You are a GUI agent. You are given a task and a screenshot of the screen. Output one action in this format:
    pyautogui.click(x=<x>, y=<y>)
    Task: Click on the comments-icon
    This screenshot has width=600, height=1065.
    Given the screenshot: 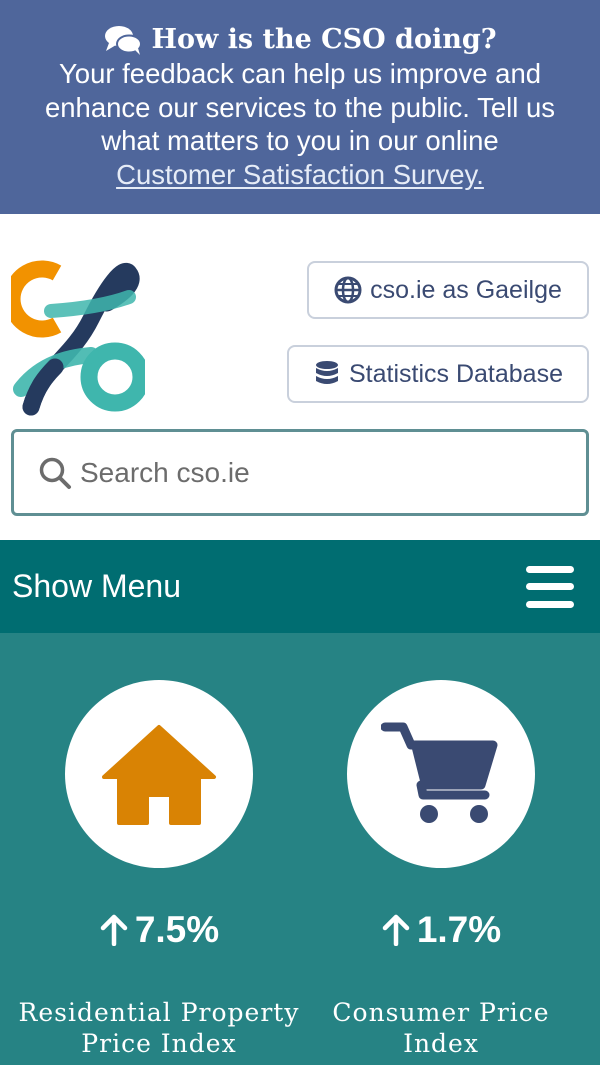 What is the action you would take?
    pyautogui.click(x=124, y=40)
    